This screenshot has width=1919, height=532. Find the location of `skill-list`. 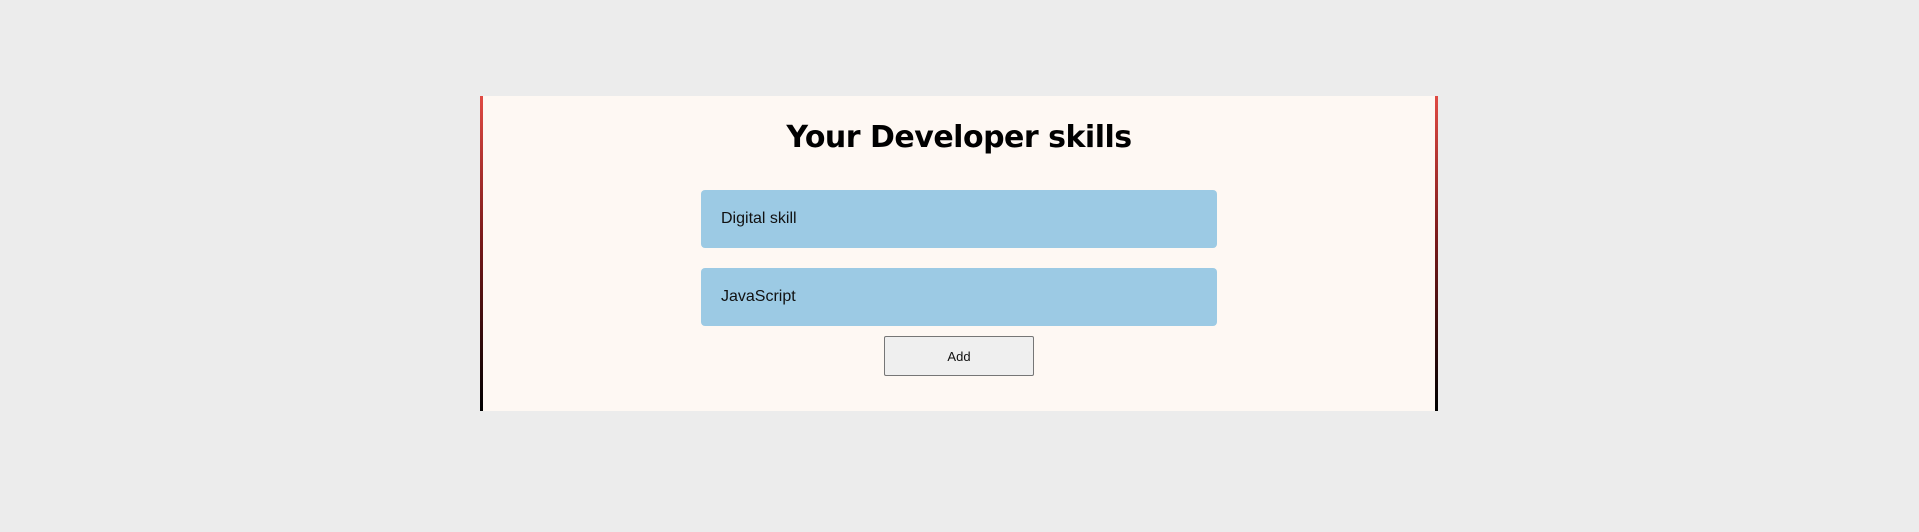

skill-list is located at coordinates (959, 268).